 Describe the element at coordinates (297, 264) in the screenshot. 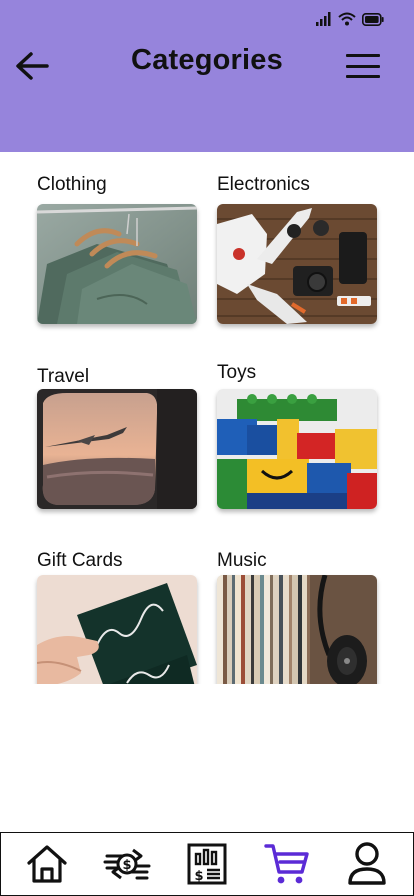

I see `electronics-image` at that location.